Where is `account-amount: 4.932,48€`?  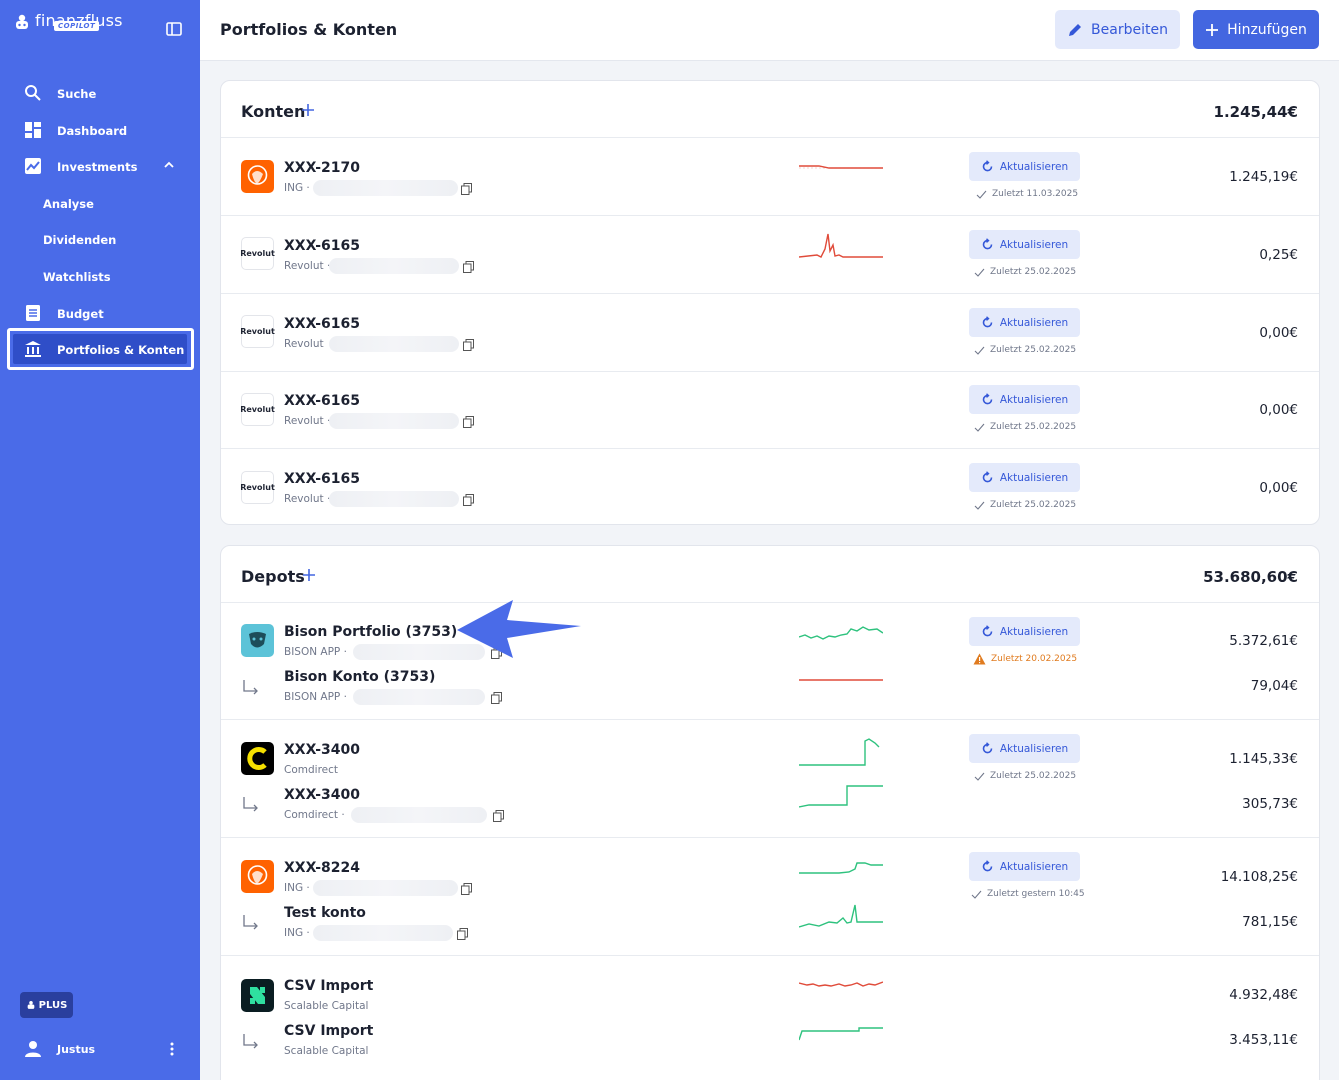 account-amount: 4.932,48€ is located at coordinates (1263, 995).